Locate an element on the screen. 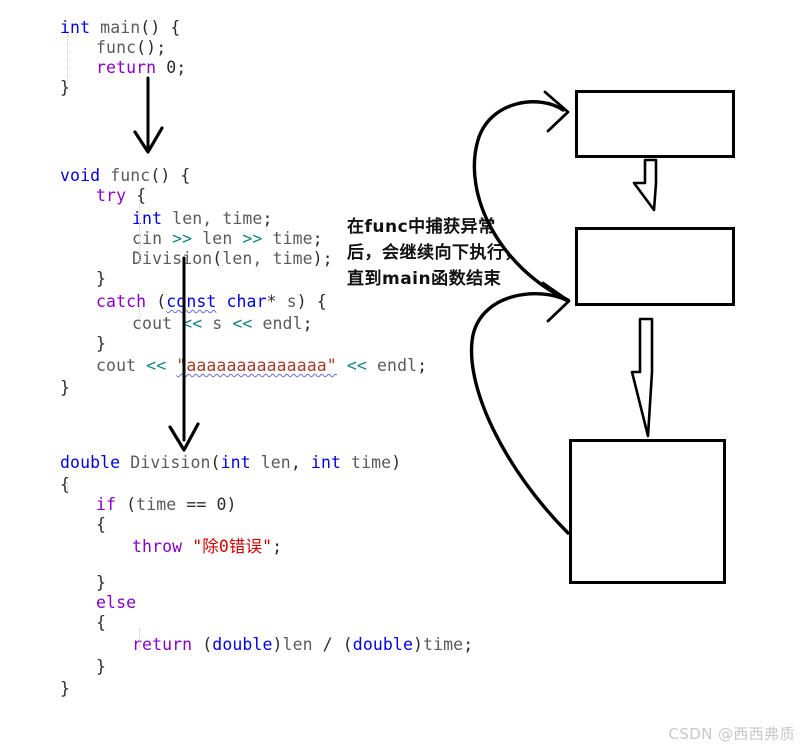 Image resolution: width=807 pixels, height=753 pixels. code-token: char is located at coordinates (246, 301).